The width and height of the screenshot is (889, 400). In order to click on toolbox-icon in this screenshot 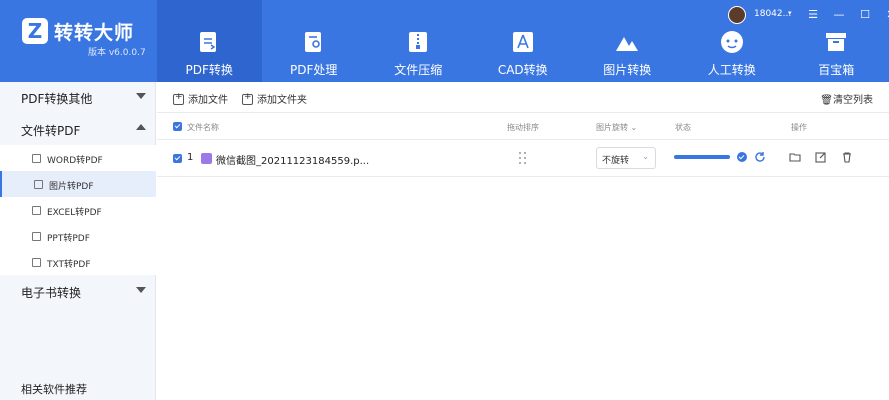, I will do `click(836, 42)`.